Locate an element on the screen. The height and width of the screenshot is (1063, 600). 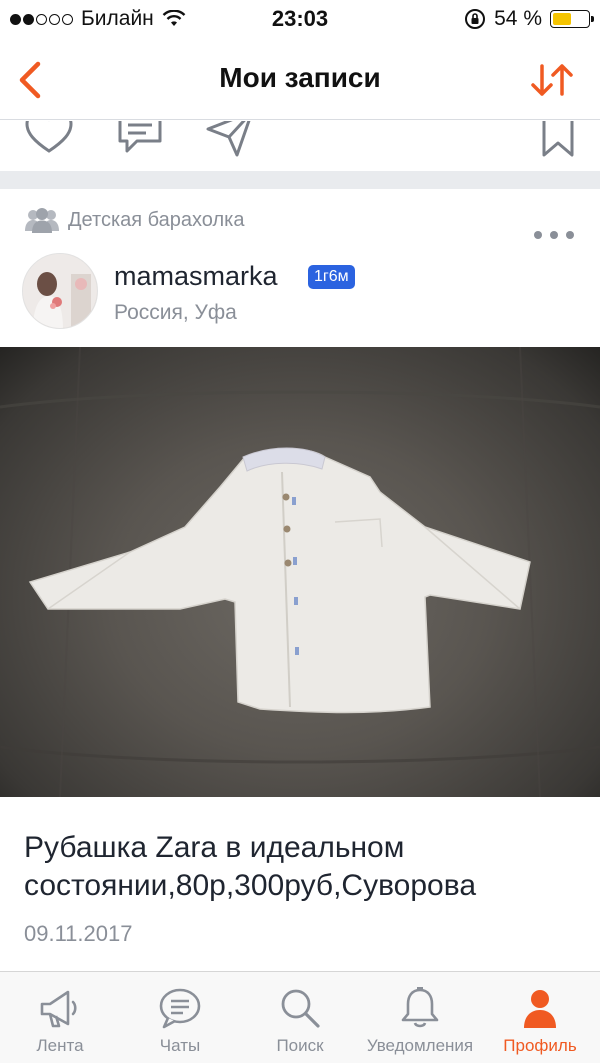
tab-label: Уведомления is located at coordinates (420, 1045).